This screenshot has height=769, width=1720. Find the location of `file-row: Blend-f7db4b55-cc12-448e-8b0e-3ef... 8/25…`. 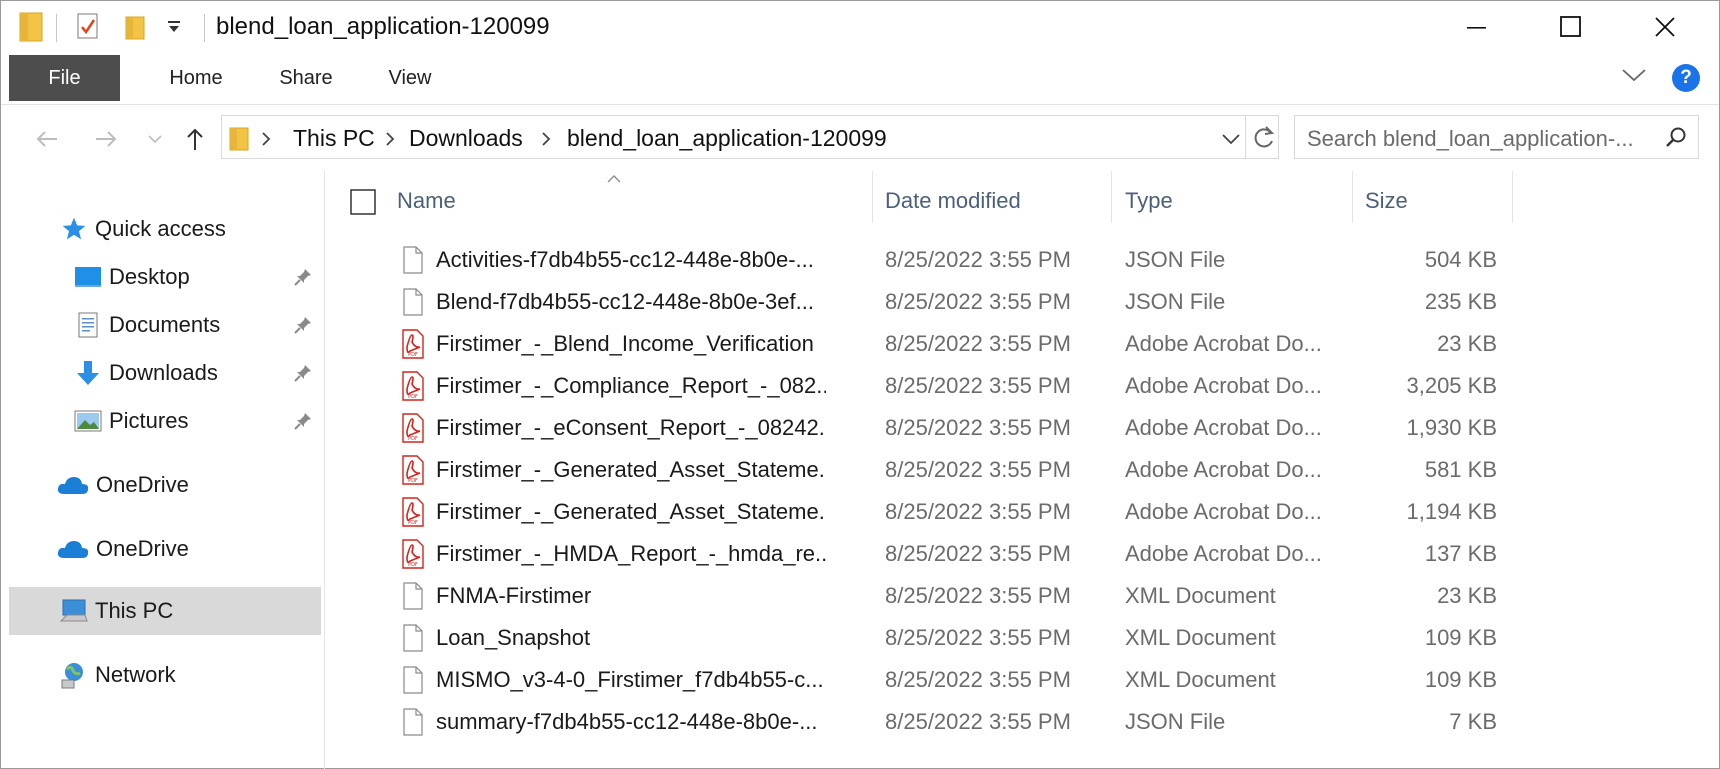

file-row: Blend-f7db4b55-cc12-448e-8b0e-3ef... 8/25… is located at coordinates (1023, 302).